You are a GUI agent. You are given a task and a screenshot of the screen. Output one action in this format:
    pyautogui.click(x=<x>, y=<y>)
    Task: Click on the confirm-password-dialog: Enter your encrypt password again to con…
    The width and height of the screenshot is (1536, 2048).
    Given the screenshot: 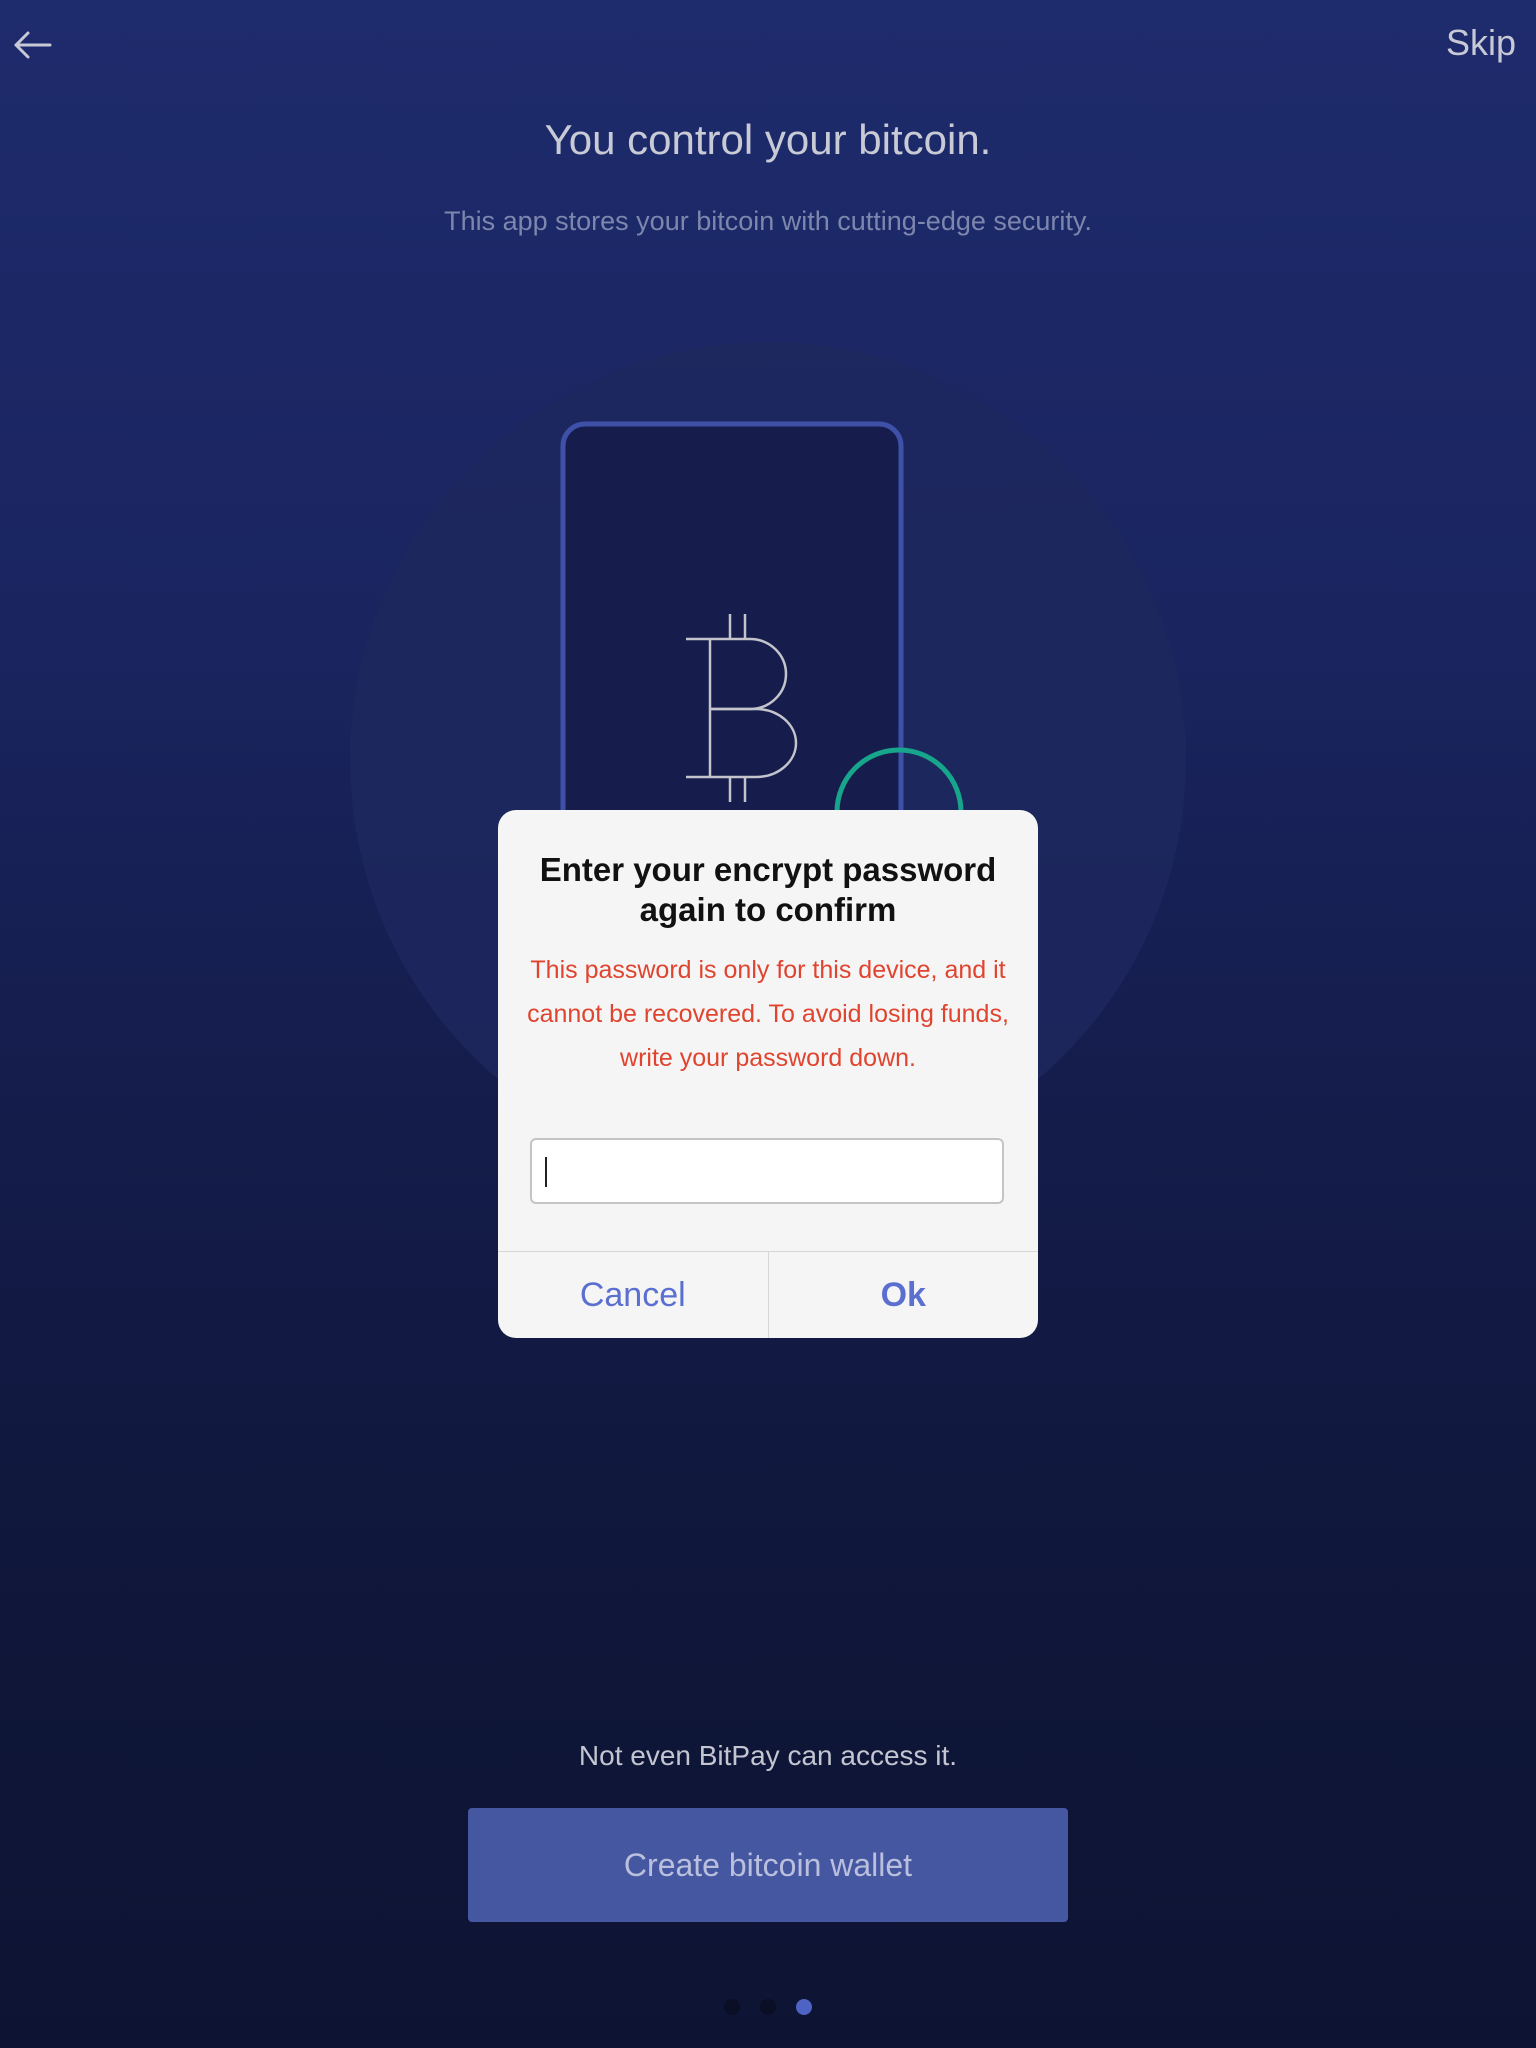 What is the action you would take?
    pyautogui.click(x=768, y=1074)
    